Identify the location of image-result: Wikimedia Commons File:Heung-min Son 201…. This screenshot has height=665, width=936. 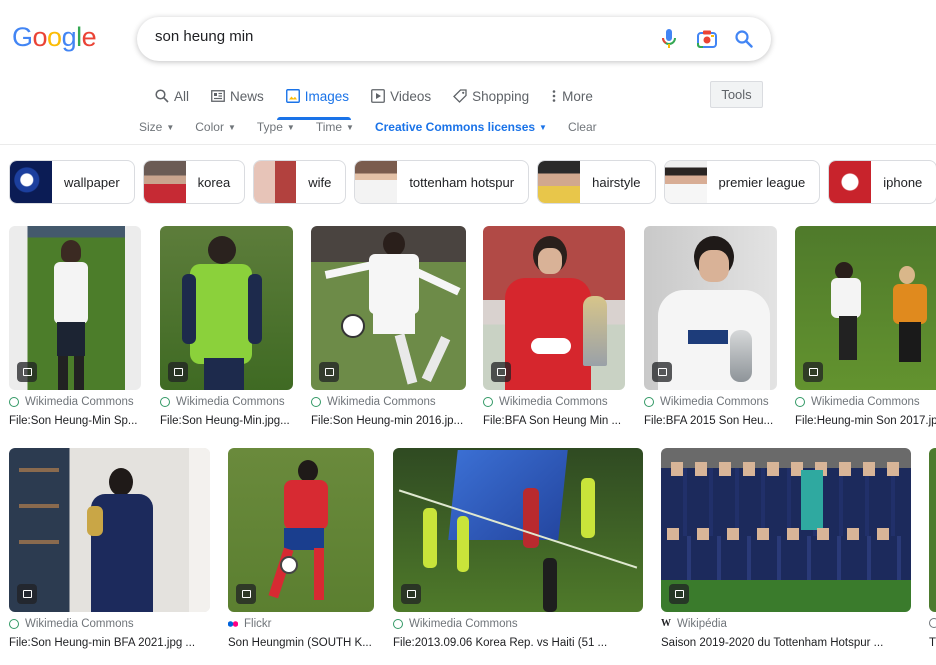
(865, 326).